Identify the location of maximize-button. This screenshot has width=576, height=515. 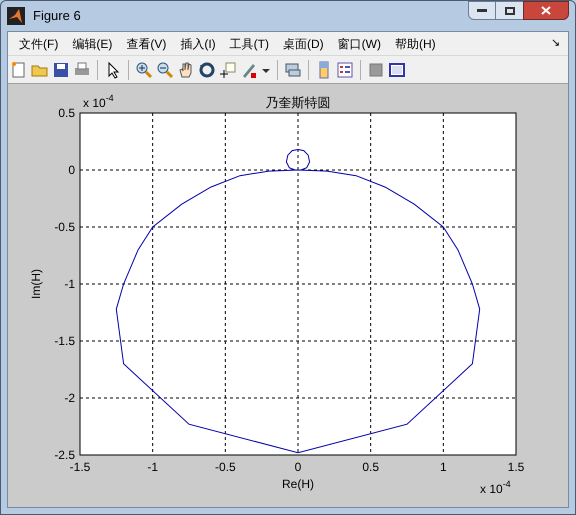
(509, 10).